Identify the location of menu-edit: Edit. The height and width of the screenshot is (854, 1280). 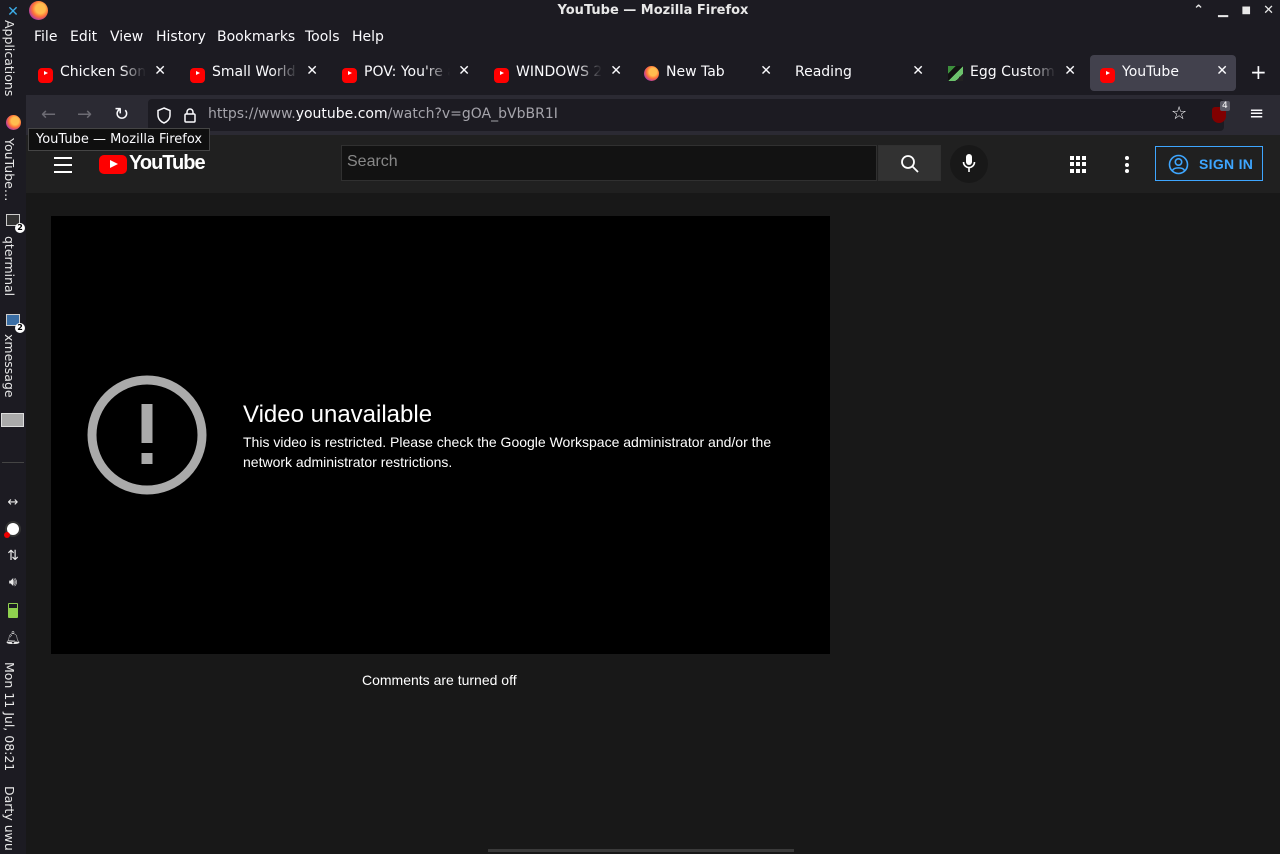
(83, 37).